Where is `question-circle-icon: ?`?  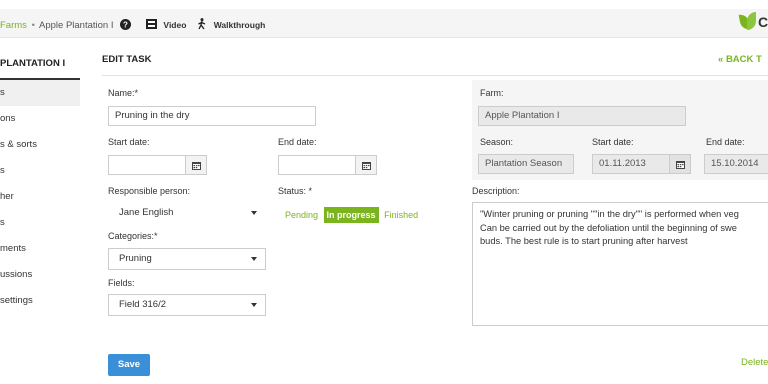 question-circle-icon: ? is located at coordinates (126, 25).